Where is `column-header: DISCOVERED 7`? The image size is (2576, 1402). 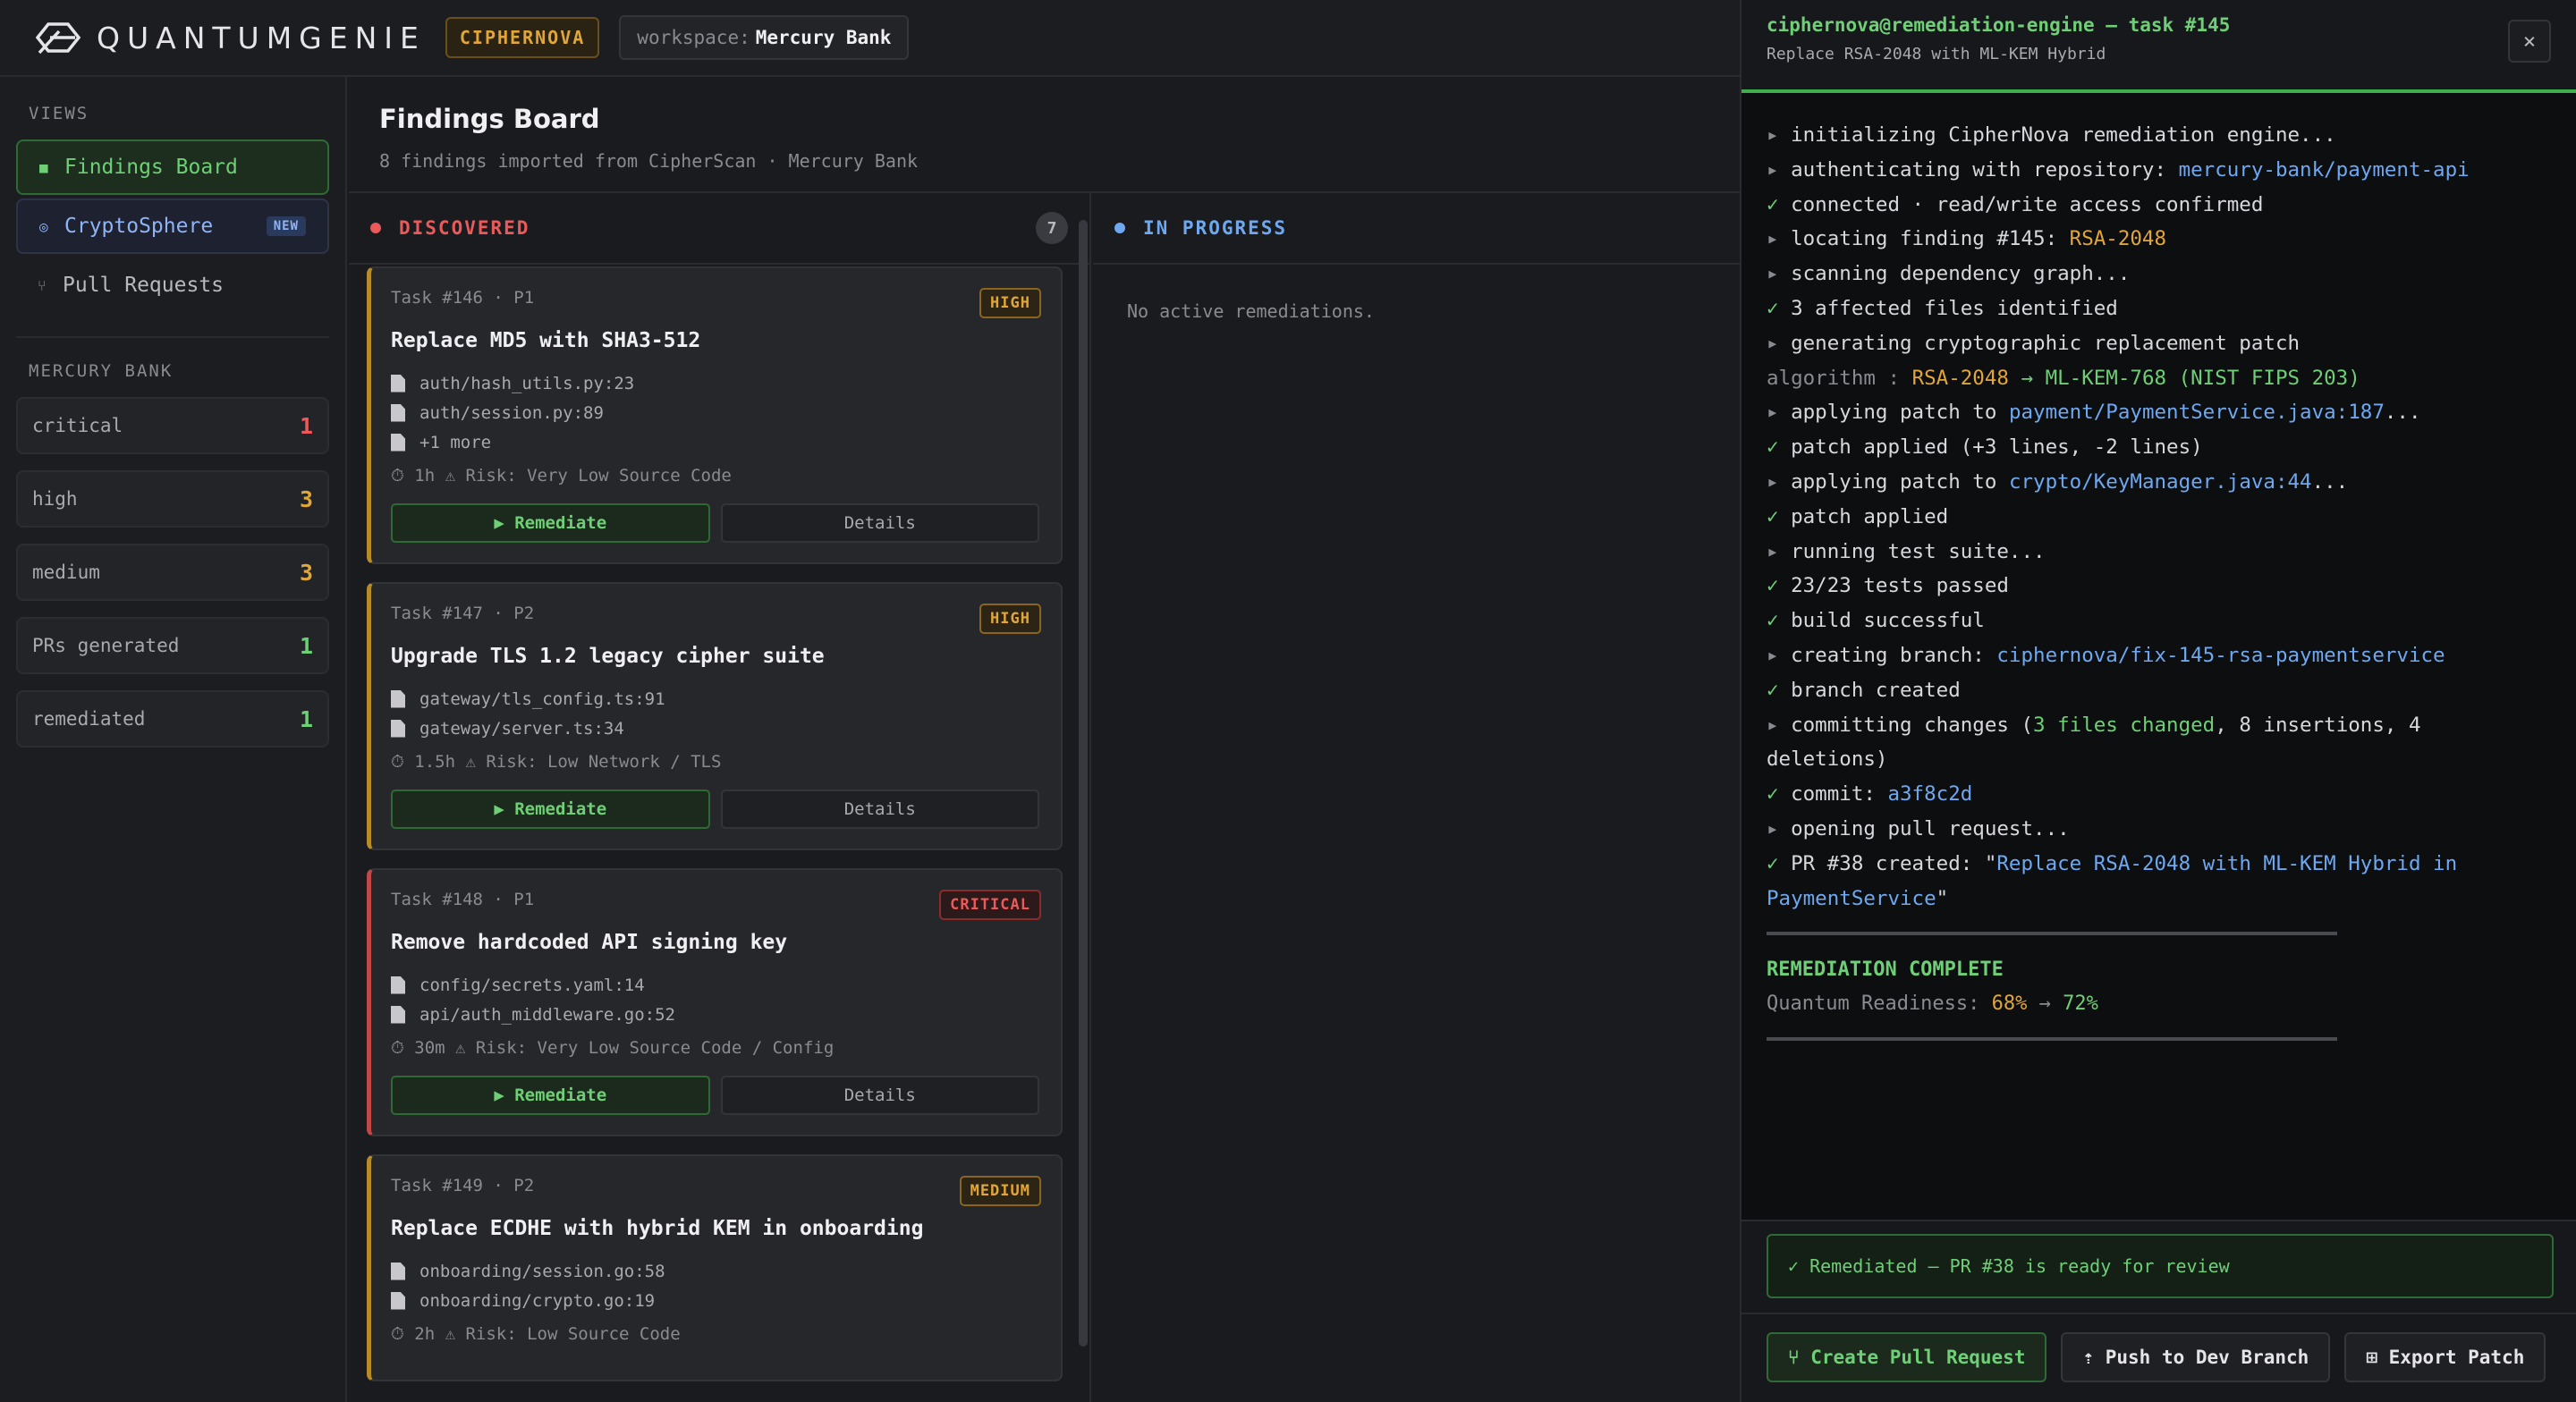 column-header: DISCOVERED 7 is located at coordinates (719, 229).